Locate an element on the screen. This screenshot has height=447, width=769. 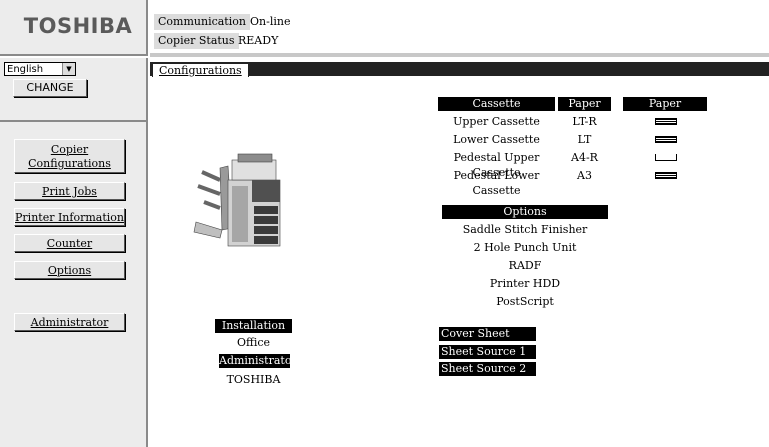
cassette-size: LT is located at coordinates (584, 139).